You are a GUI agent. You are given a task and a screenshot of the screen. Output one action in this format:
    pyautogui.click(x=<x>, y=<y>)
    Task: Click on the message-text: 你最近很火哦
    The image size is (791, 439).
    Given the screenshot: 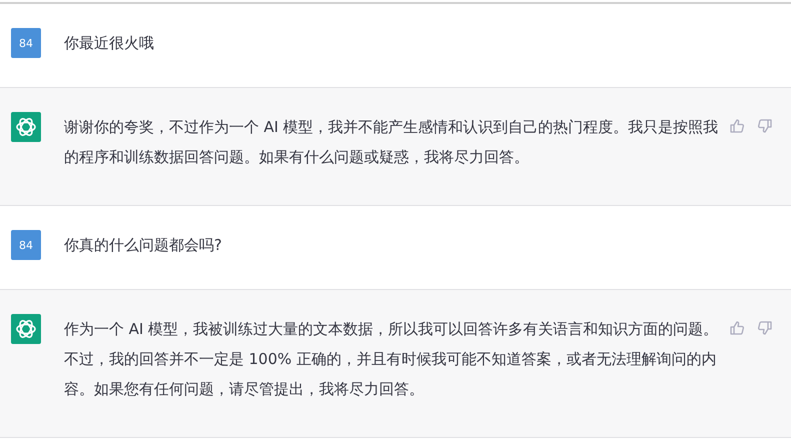 What is the action you would take?
    pyautogui.click(x=109, y=43)
    